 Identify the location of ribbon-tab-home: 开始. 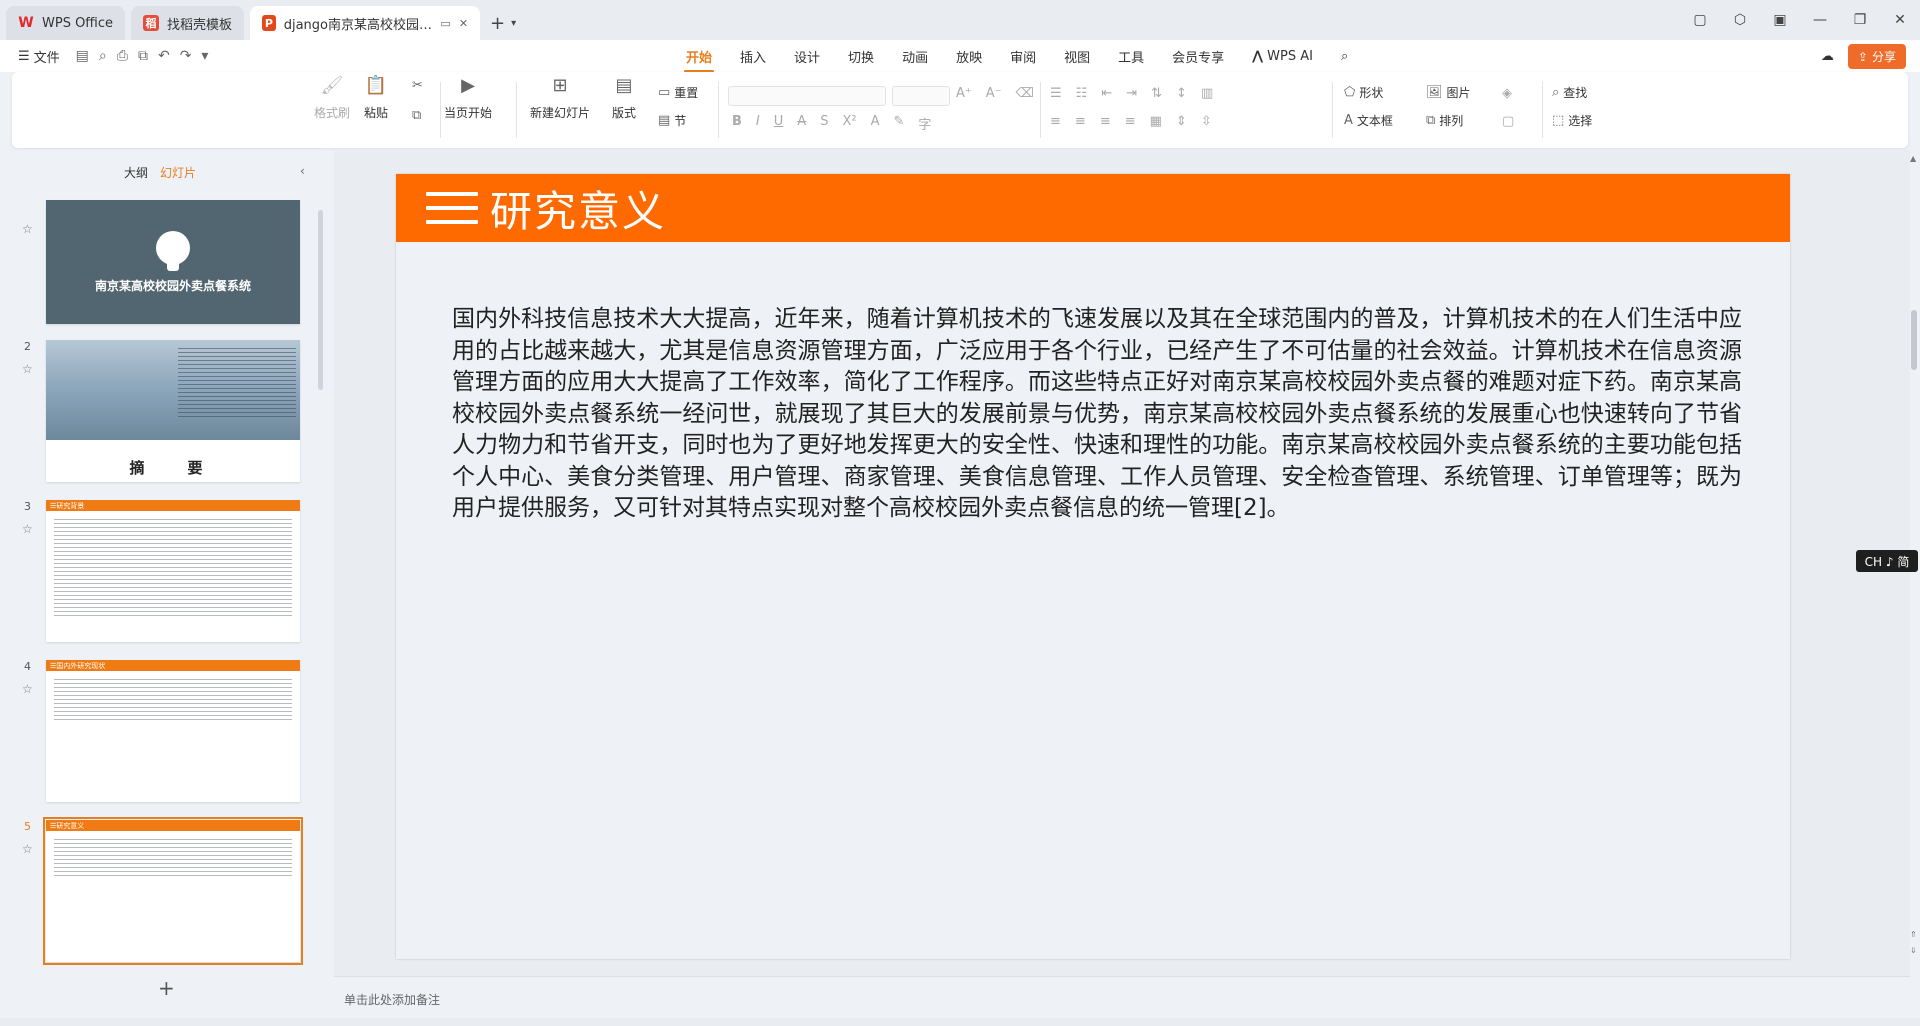
(699, 60).